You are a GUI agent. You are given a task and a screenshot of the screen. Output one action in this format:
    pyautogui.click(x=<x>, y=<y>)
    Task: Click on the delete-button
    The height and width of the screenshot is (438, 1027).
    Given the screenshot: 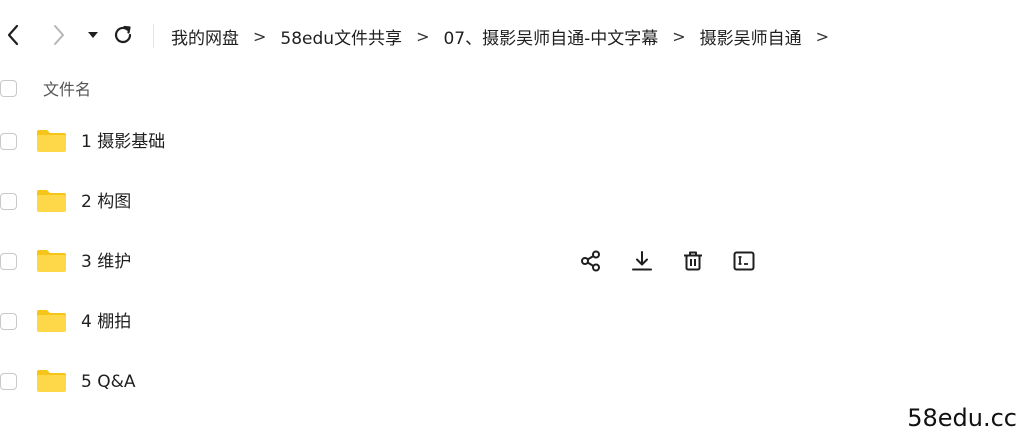 What is the action you would take?
    pyautogui.click(x=693, y=261)
    